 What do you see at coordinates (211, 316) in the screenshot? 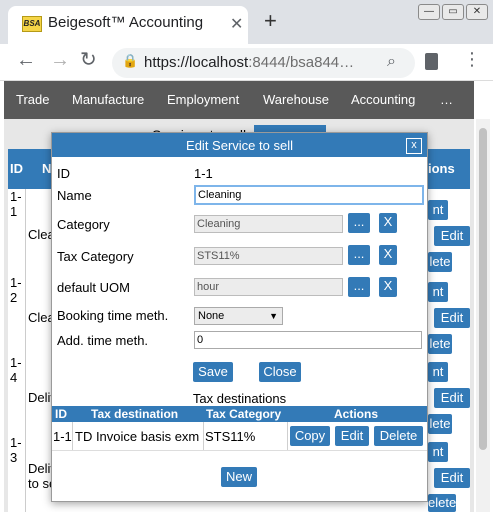
I see `booking-selected-value: None` at bounding box center [211, 316].